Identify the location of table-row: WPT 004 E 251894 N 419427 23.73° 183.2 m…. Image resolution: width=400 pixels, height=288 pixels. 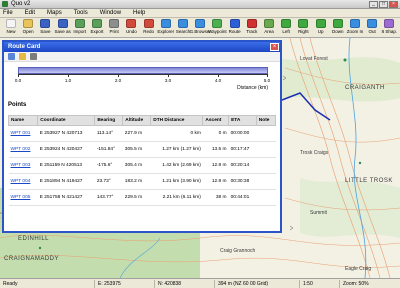
(142, 181).